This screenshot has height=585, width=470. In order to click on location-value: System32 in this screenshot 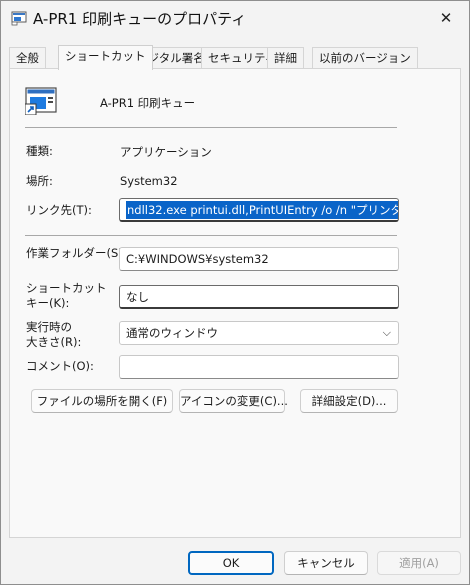, I will do `click(149, 181)`.